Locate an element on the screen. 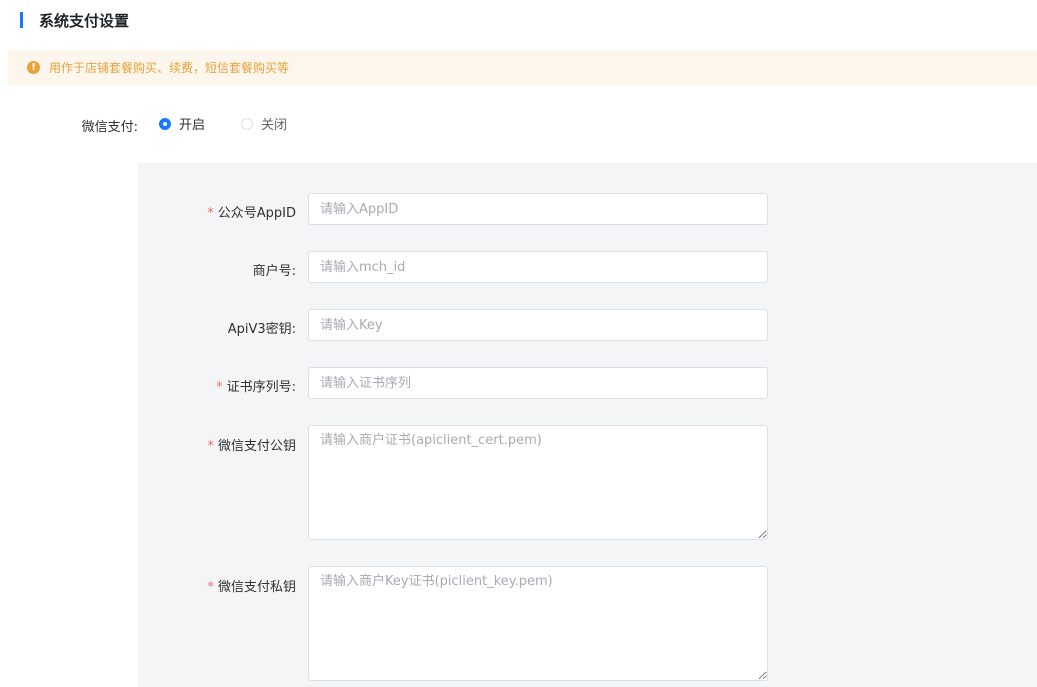 The image size is (1037, 687). section-header: 系统支付设置 is located at coordinates (74, 20).